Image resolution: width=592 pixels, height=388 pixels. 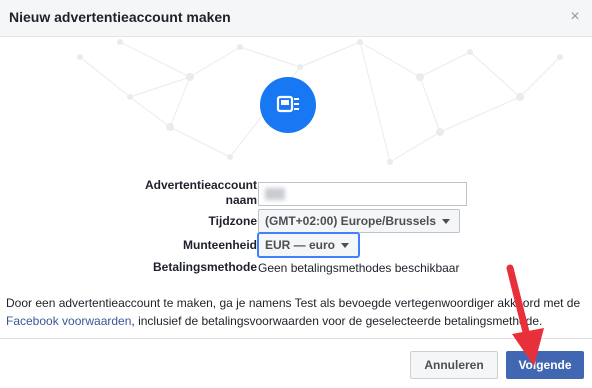 What do you see at coordinates (454, 365) in the screenshot?
I see `cancel-button: Annuleren` at bounding box center [454, 365].